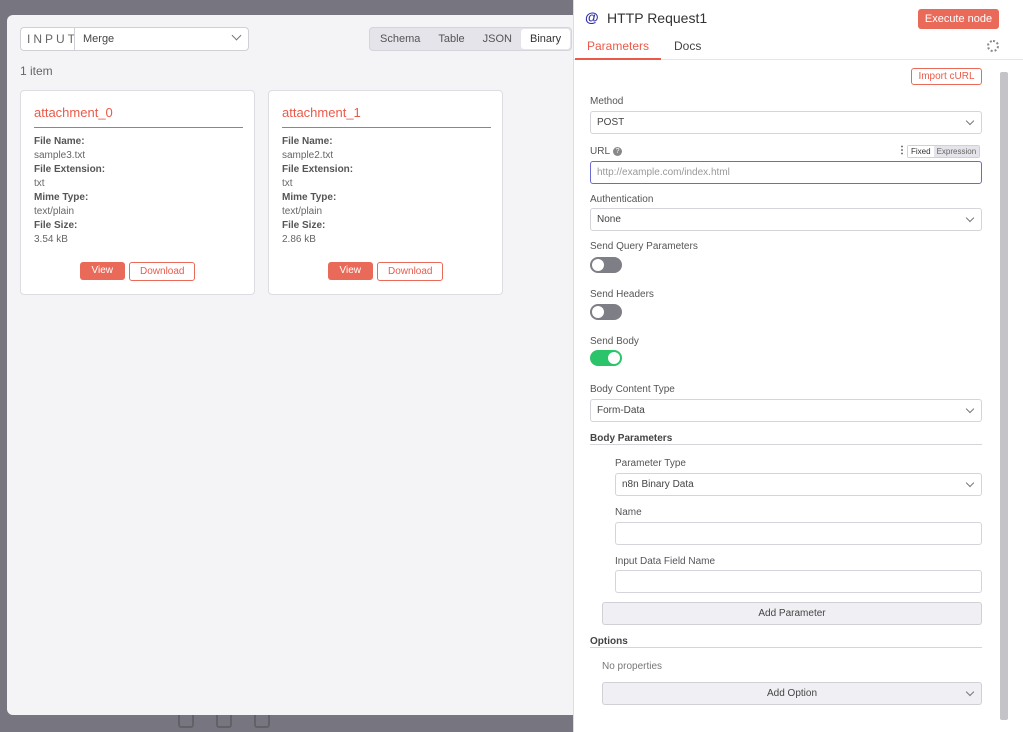 This screenshot has width=1023, height=732. What do you see at coordinates (606, 312) in the screenshot?
I see `send-headers-toggle` at bounding box center [606, 312].